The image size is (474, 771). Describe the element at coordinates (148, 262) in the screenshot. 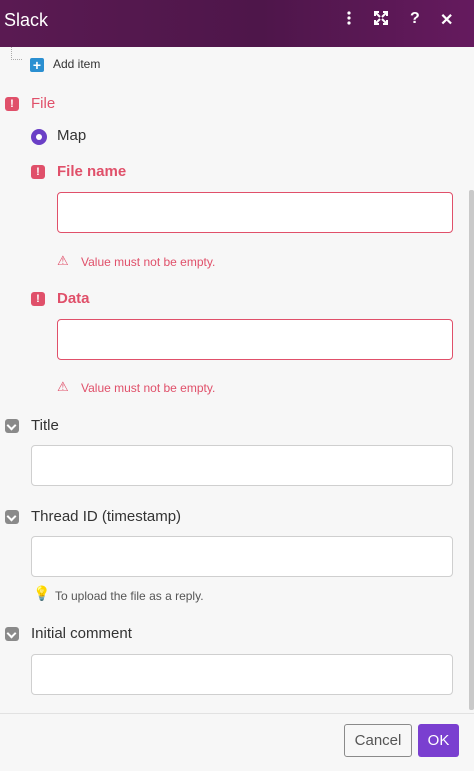

I see `file-name-error: Value must not be empty.` at that location.